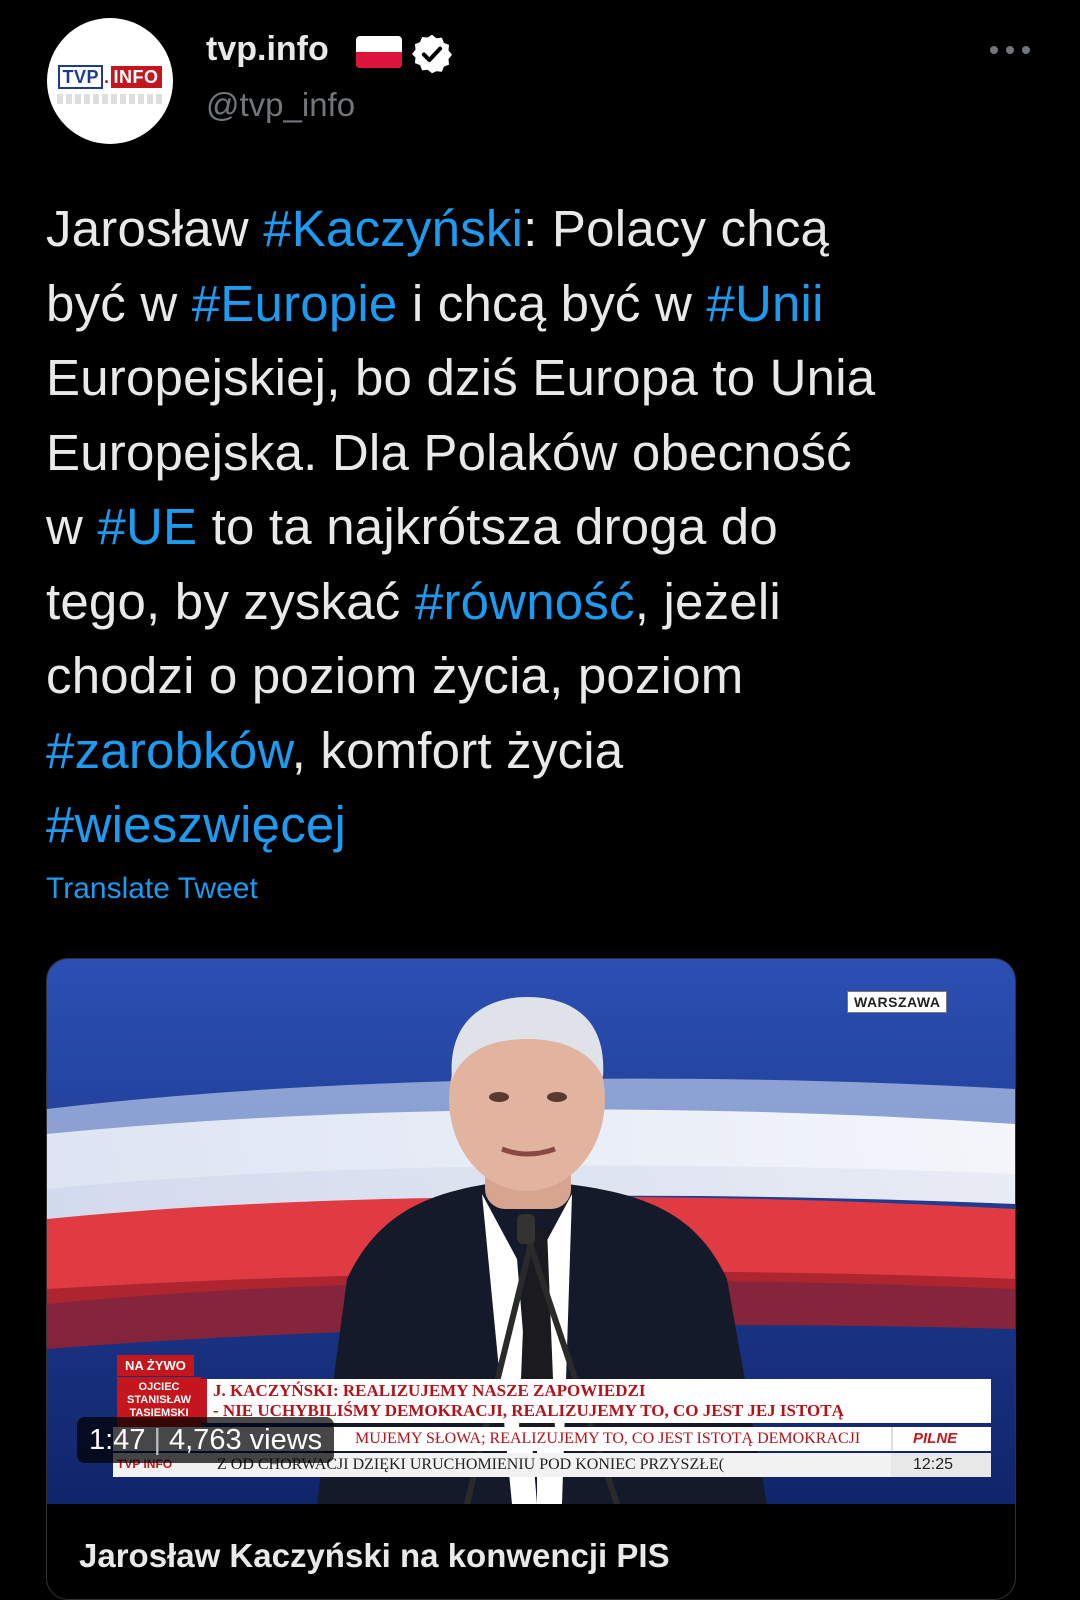 Image resolution: width=1080 pixels, height=1600 pixels. What do you see at coordinates (80, 77) in the screenshot?
I see `logo-tvp-text: TVP` at bounding box center [80, 77].